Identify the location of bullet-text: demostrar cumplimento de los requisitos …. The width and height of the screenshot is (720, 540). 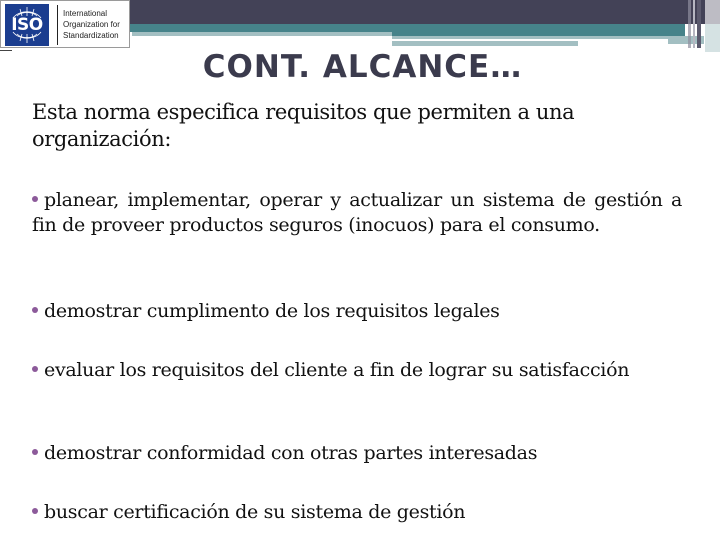
(272, 311).